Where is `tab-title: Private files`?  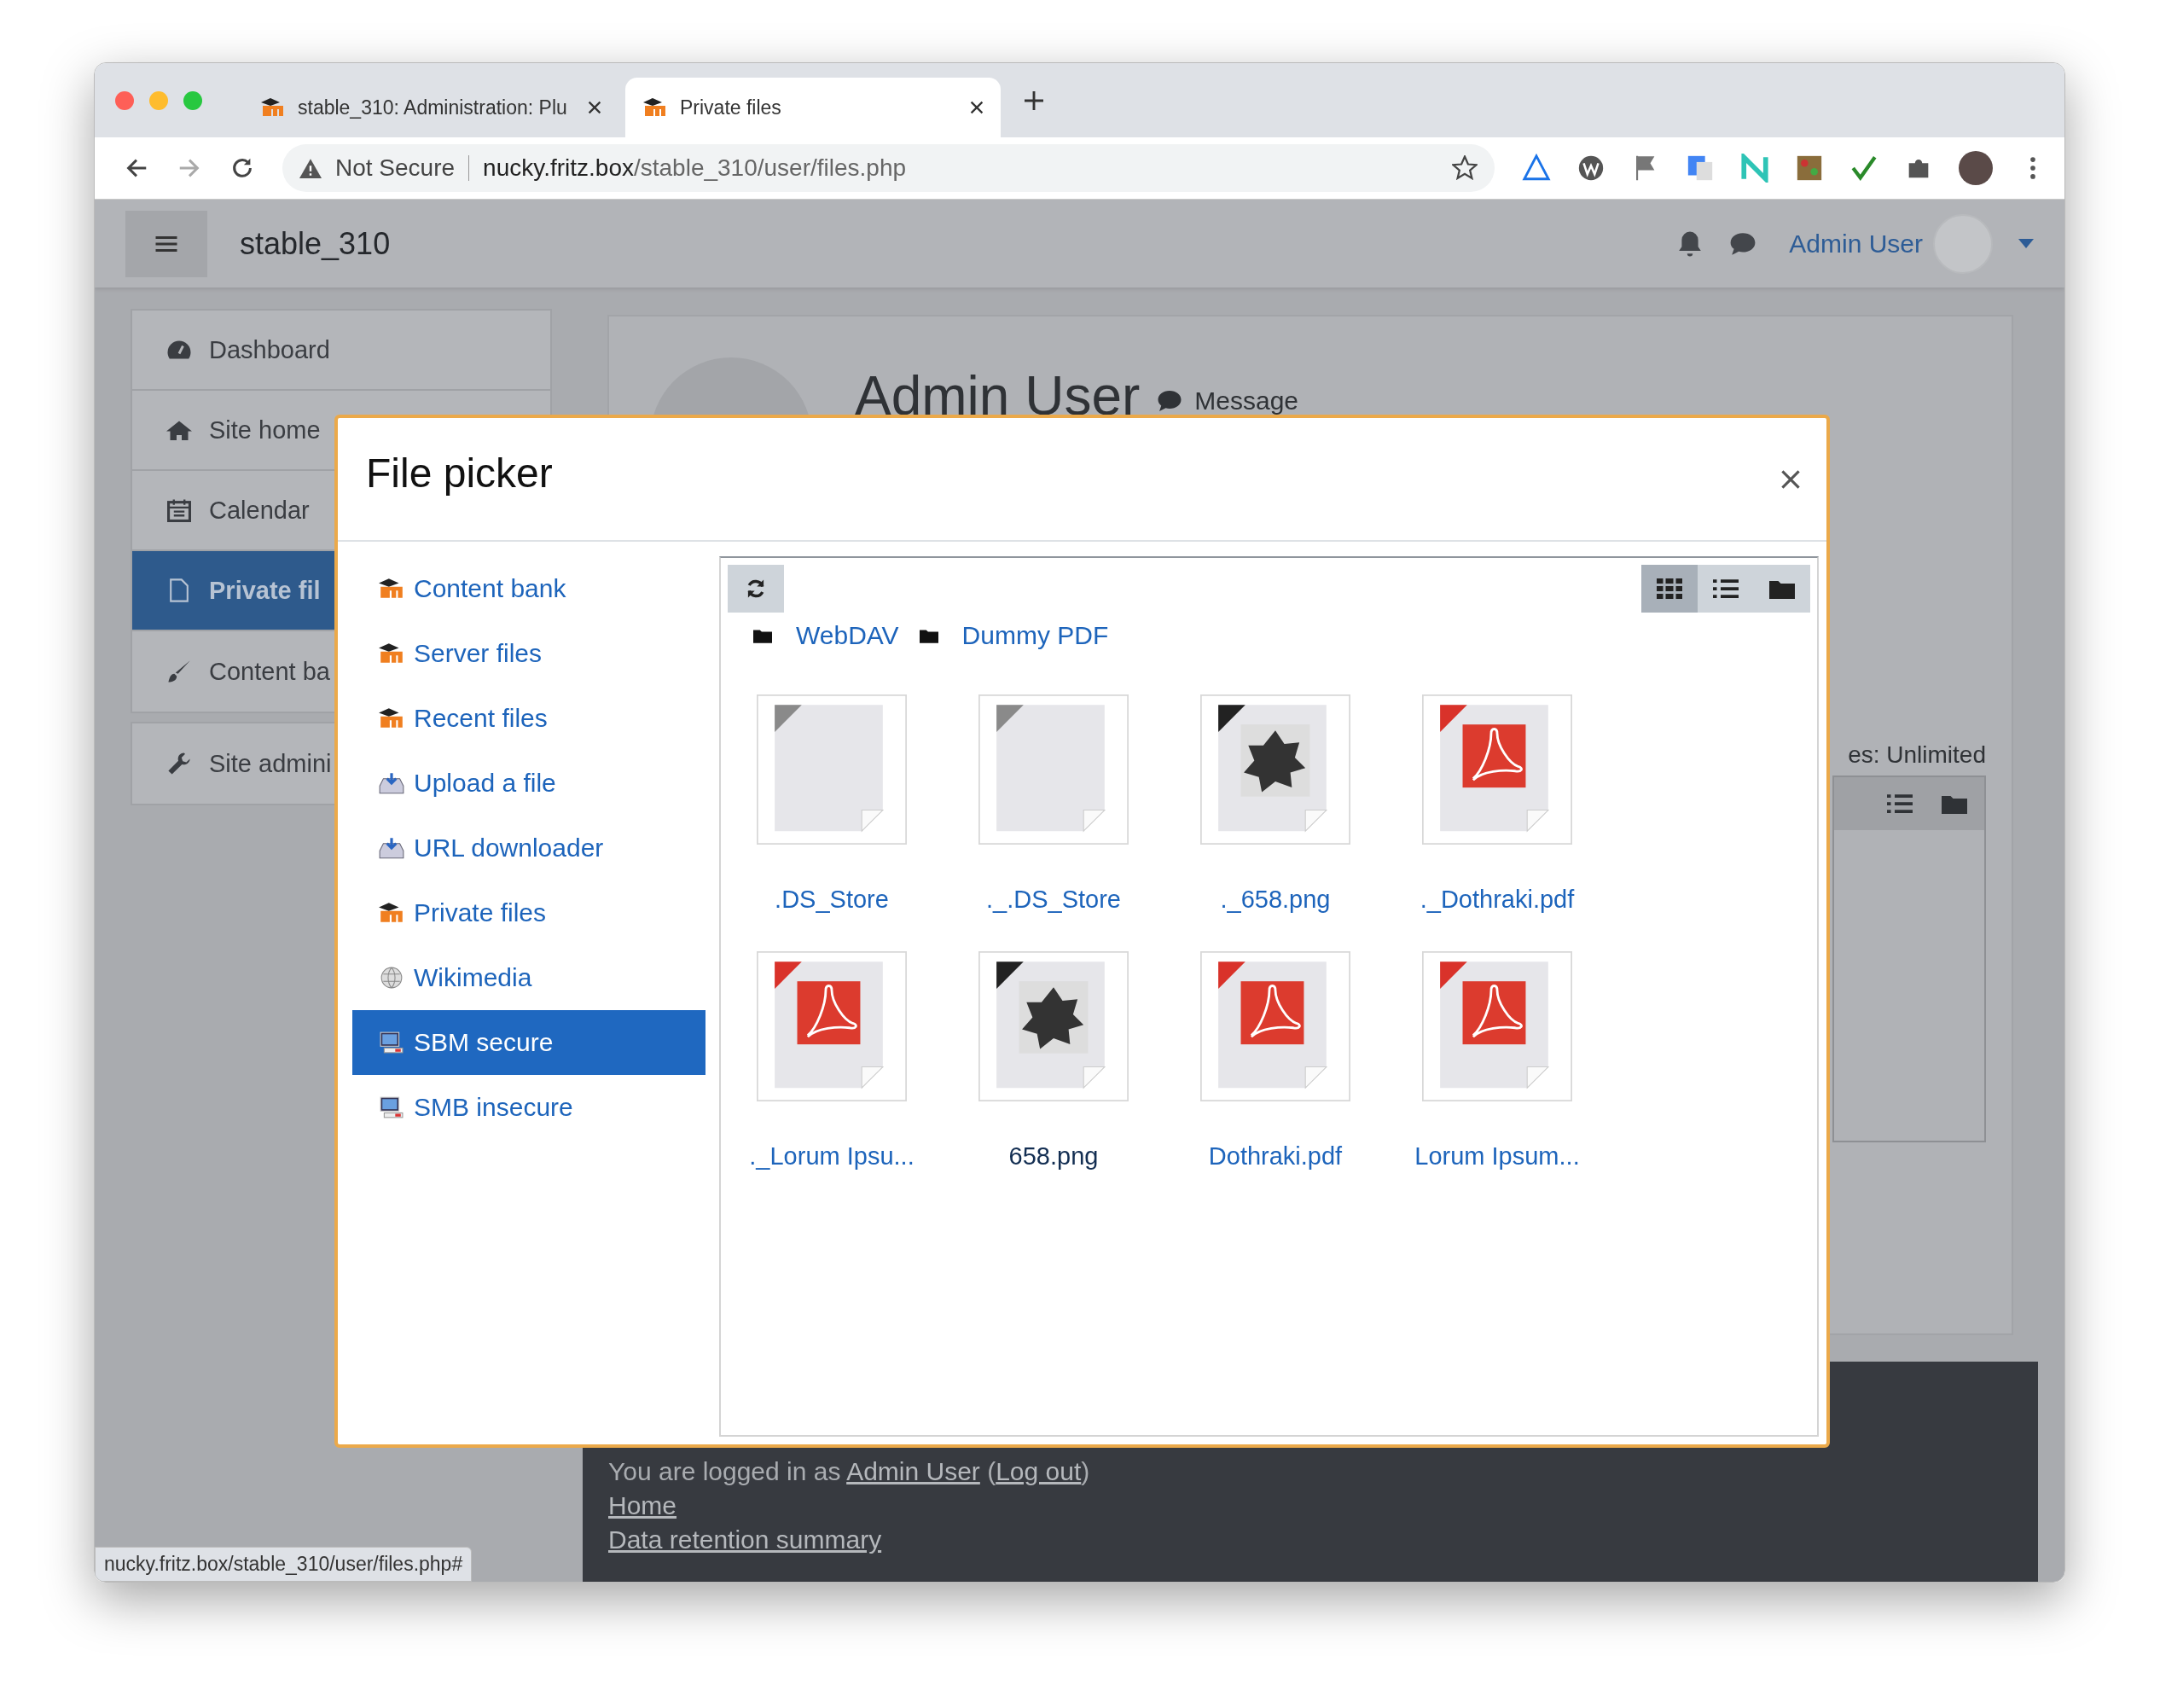
tab-title: Private files is located at coordinates (731, 107).